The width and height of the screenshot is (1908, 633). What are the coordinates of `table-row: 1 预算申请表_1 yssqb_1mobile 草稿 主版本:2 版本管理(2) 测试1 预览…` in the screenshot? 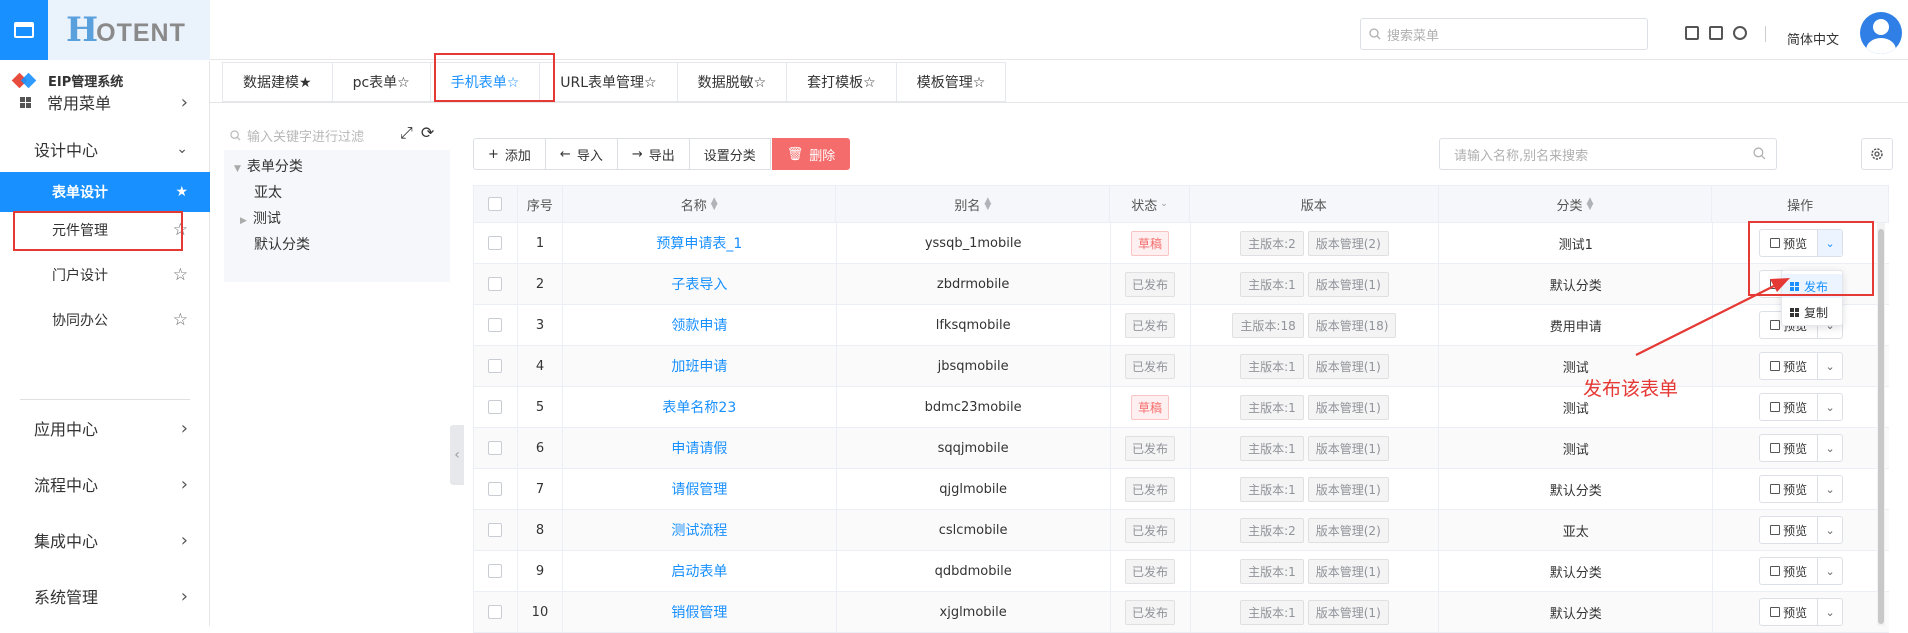 It's located at (1181, 243).